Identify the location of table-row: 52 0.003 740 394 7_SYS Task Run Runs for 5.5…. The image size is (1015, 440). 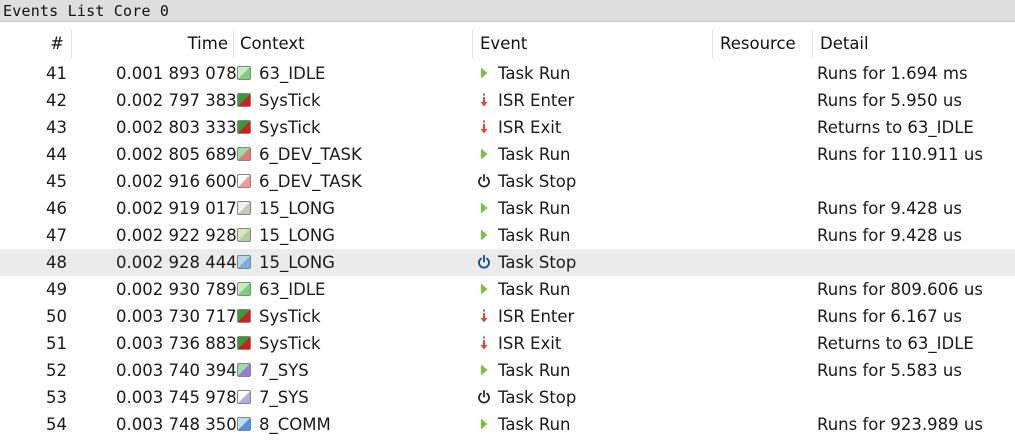
(507, 370).